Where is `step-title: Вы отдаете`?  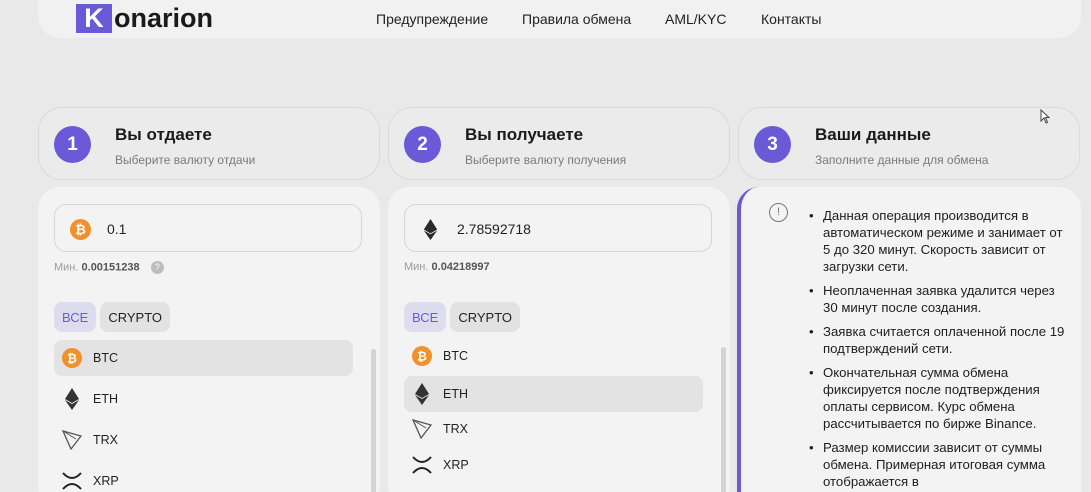 step-title: Вы отдаете is located at coordinates (163, 134).